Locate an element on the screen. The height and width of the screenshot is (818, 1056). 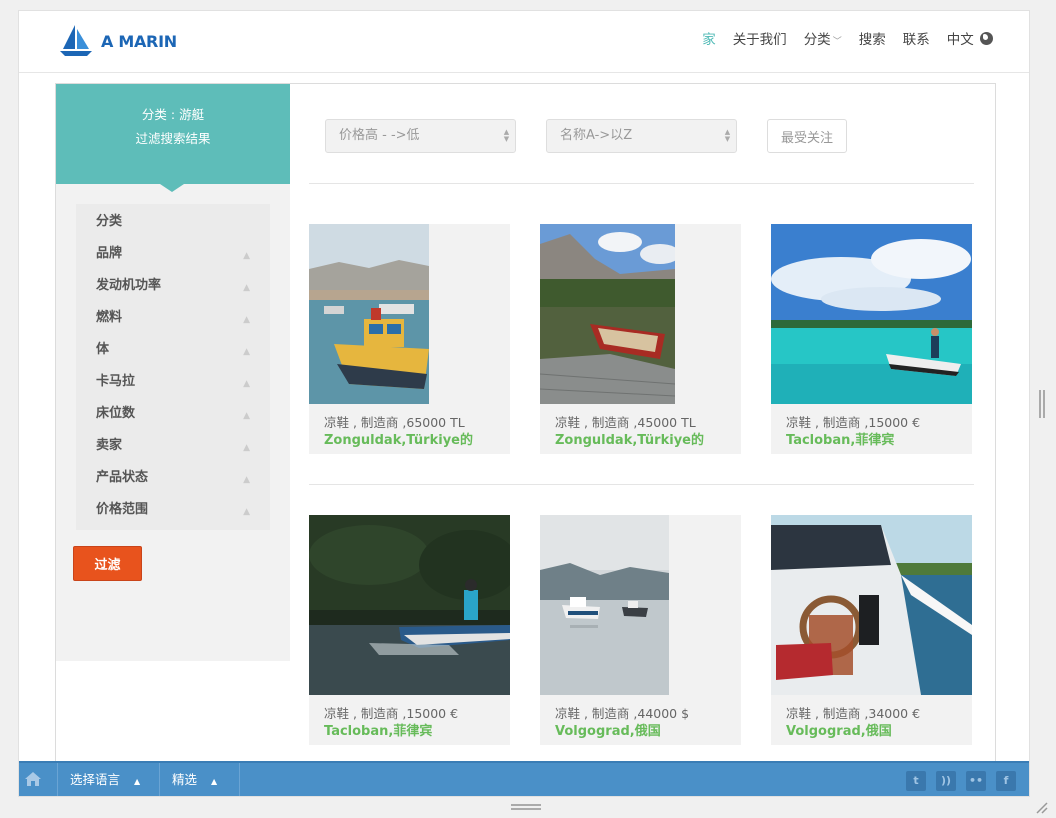
filter-item-berths: 床位数 ▲ is located at coordinates (173, 414).